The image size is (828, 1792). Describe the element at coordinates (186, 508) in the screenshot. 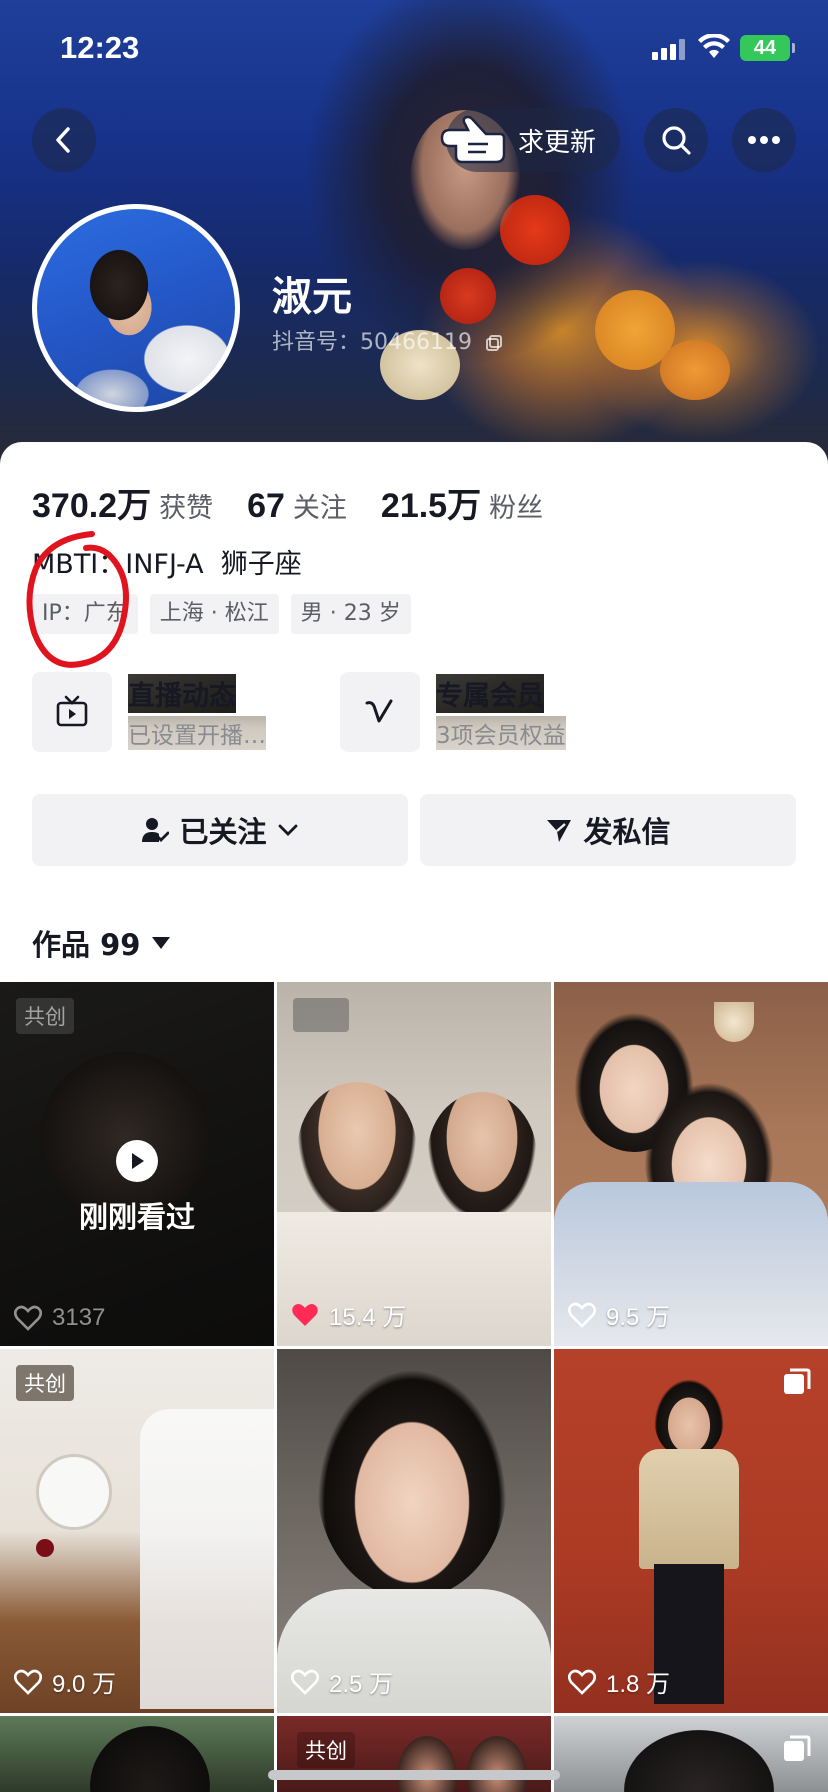

I see `likes-label: 获赞` at that location.